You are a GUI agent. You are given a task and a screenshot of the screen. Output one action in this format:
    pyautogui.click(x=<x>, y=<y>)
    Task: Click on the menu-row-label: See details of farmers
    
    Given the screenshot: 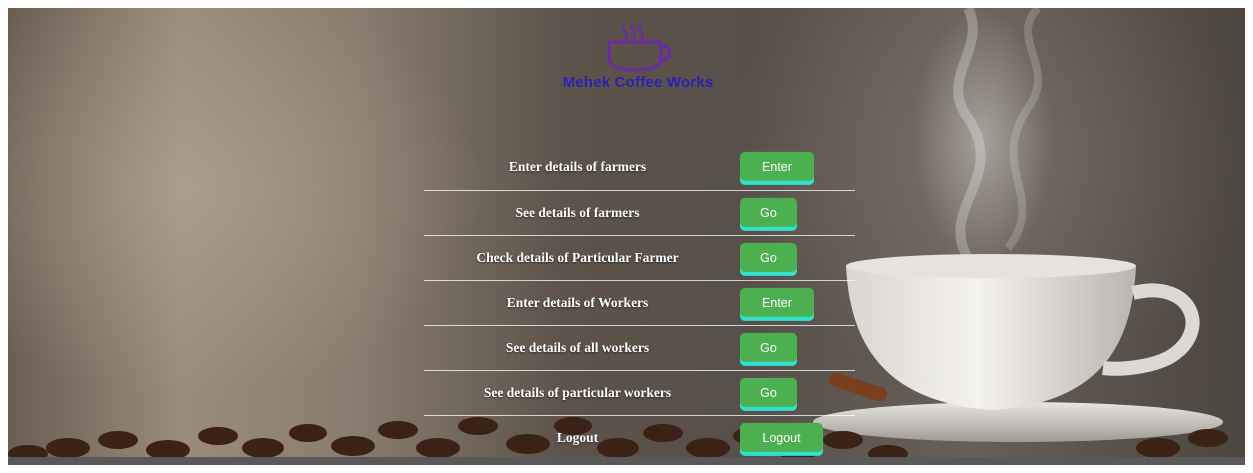 What is the action you would take?
    pyautogui.click(x=577, y=212)
    